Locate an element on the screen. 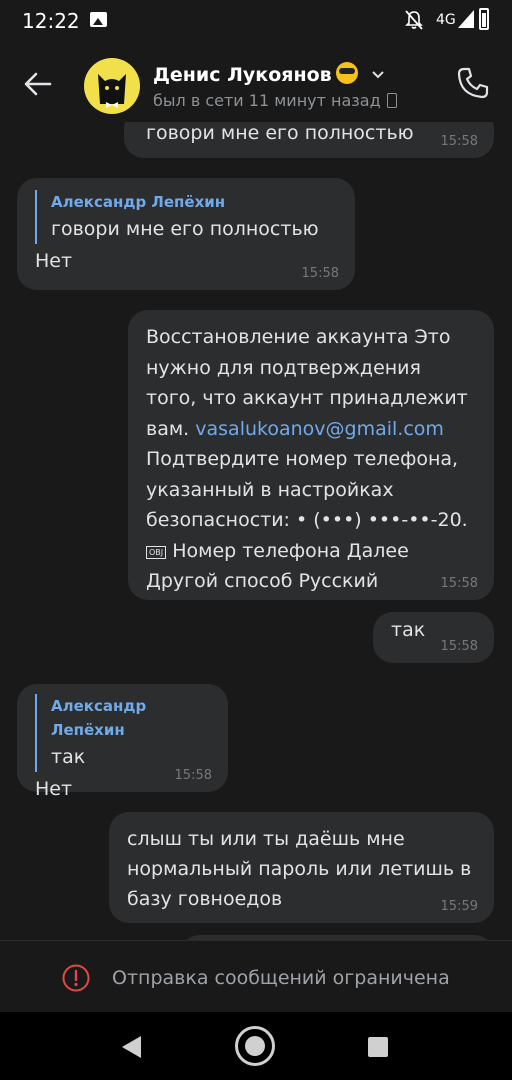 The image size is (512, 1080). gallery-icon is located at coordinates (98, 19).